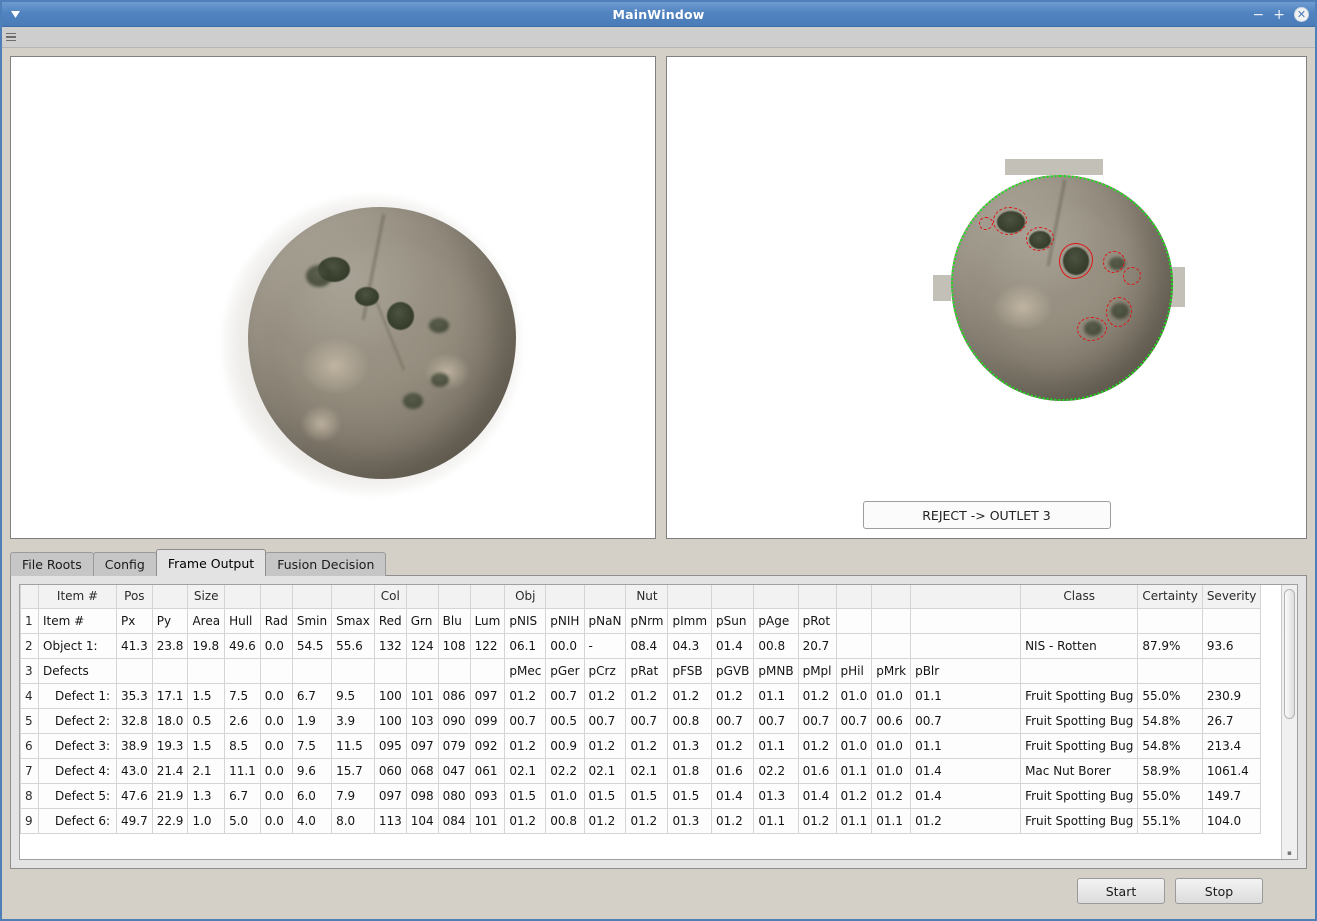 The image size is (1317, 921). I want to click on table-cell: 06.1, so click(525, 645).